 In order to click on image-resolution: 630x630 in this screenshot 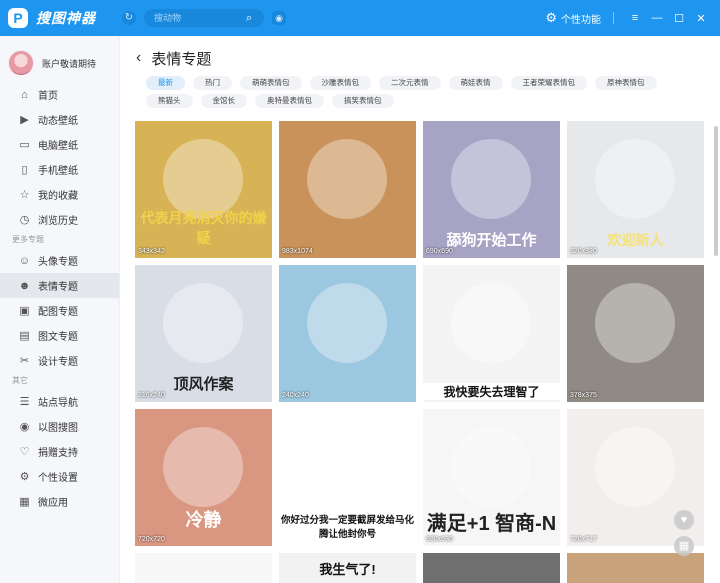, I will do `click(439, 539)`.